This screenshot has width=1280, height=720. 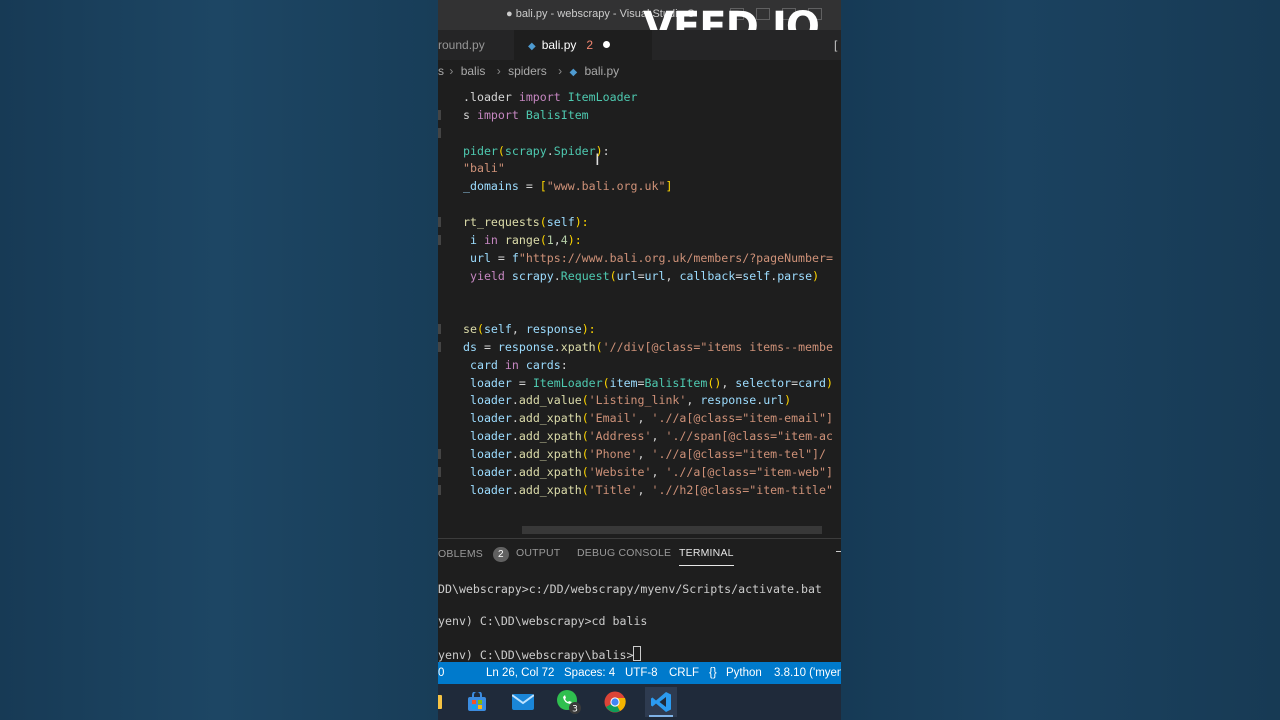 I want to click on code-token: self, so click(x=497, y=329).